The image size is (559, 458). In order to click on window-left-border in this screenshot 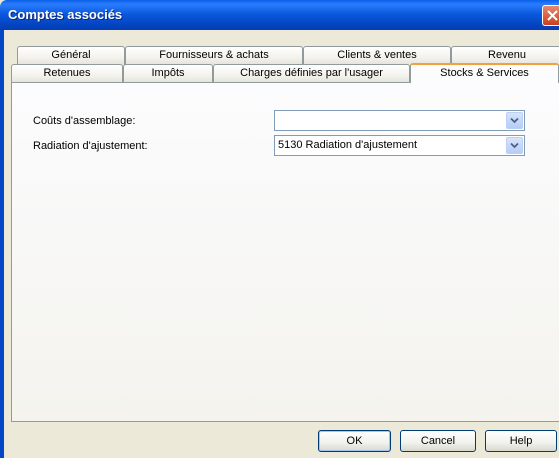, I will do `click(2, 244)`.